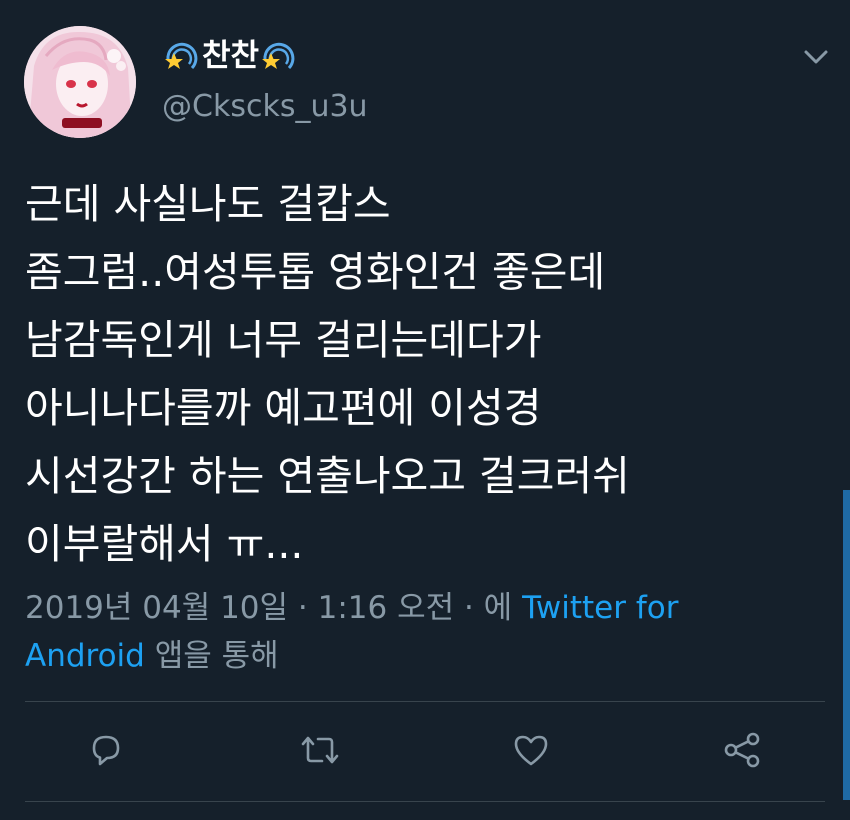 The image size is (850, 820). What do you see at coordinates (265, 107) in the screenshot?
I see `user-handle: @Ckscks_u3u` at bounding box center [265, 107].